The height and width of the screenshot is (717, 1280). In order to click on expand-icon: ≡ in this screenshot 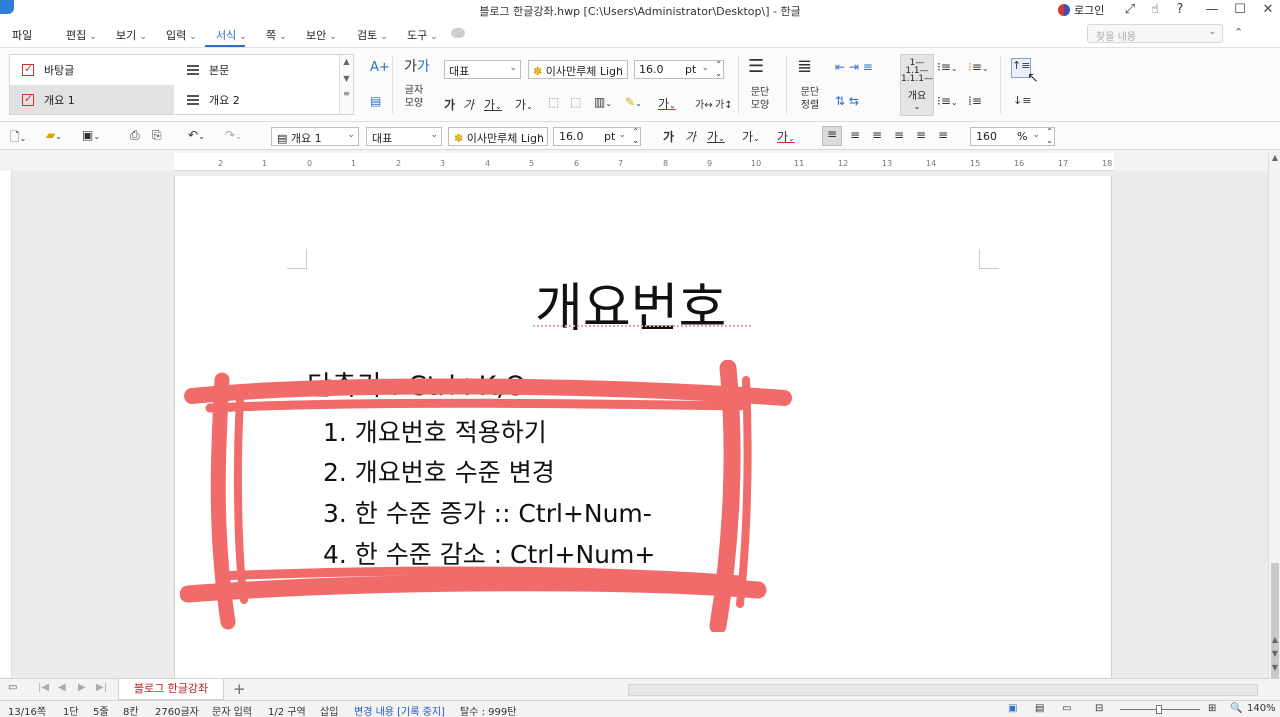, I will do `click(346, 93)`.